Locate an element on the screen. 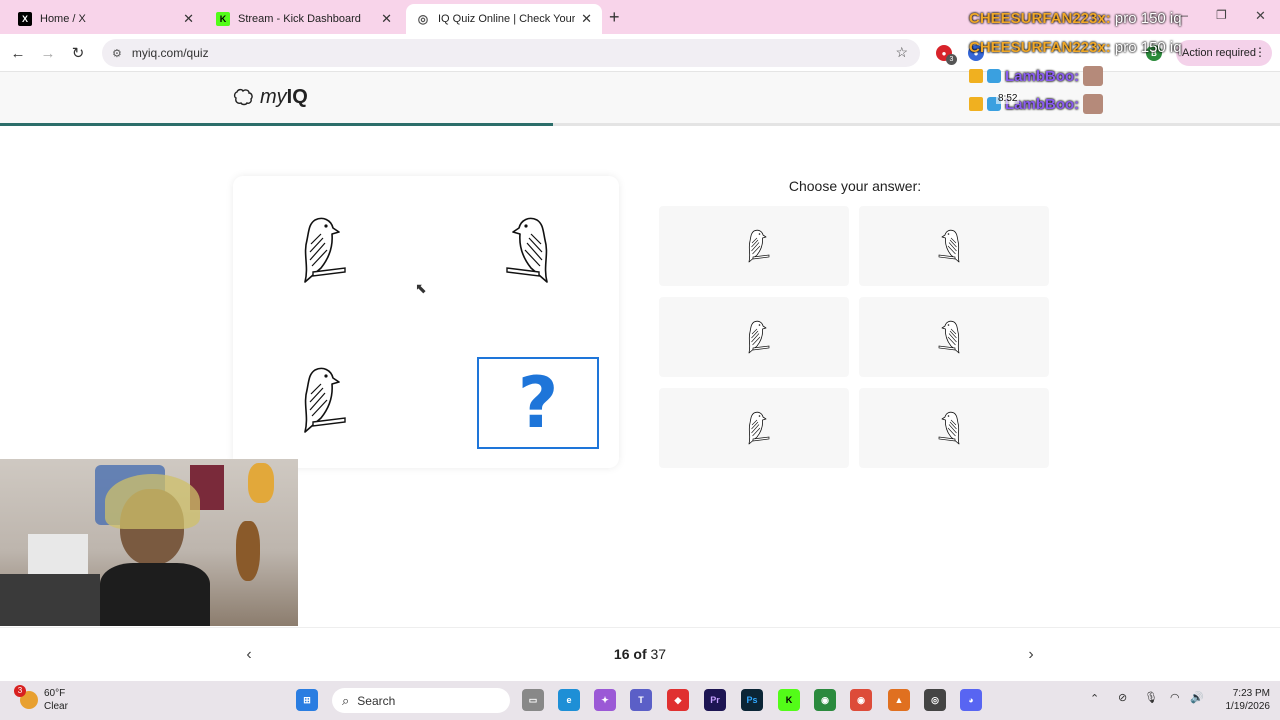 This screenshot has width=1280, height=720. weather-temp: 60°F is located at coordinates (55, 693).